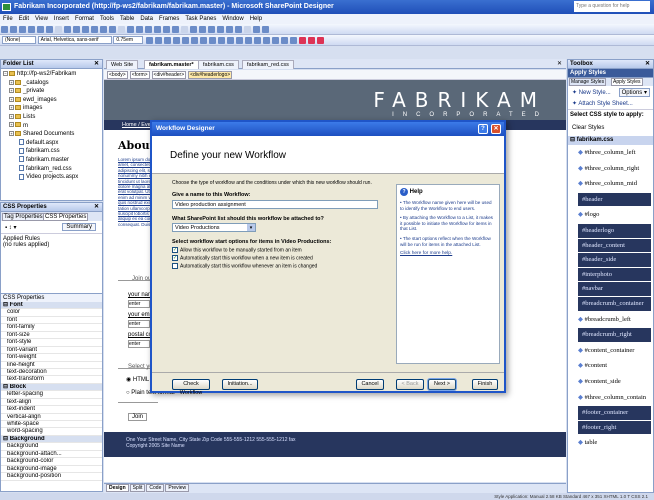 The height and width of the screenshot is (500, 654). What do you see at coordinates (51, 425) in the screenshot?
I see `css-property-row: white-space` at bounding box center [51, 425].